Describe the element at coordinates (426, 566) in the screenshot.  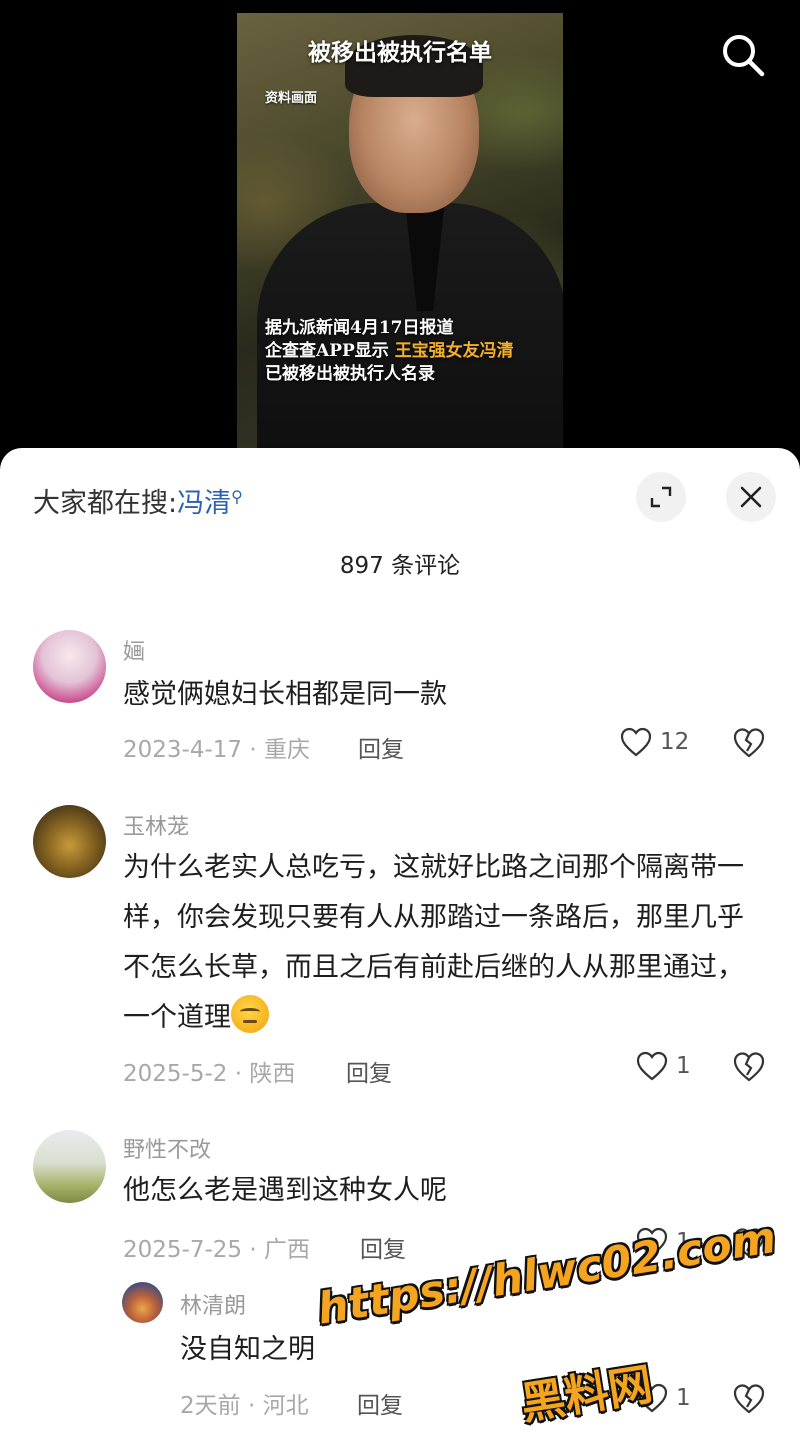
I see `comment-count-suffix: 条评论` at that location.